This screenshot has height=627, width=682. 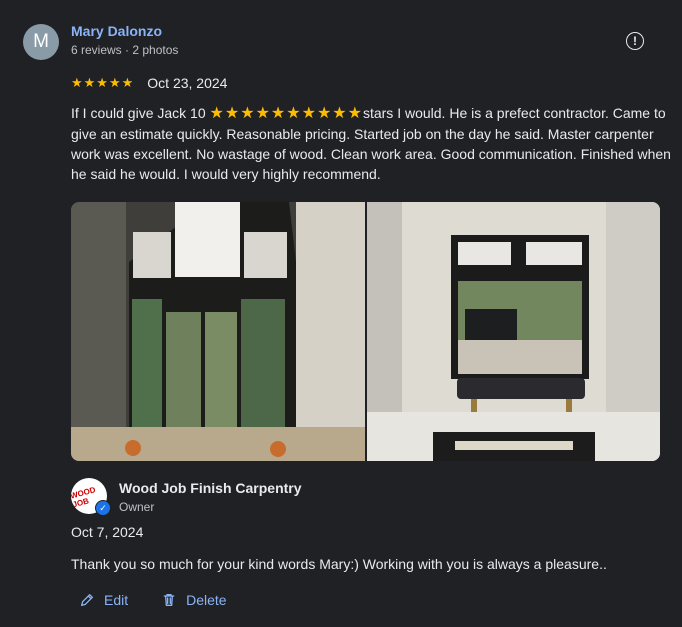 I want to click on review-rating: ★★★★★ Oct 23, 2024, so click(x=149, y=83).